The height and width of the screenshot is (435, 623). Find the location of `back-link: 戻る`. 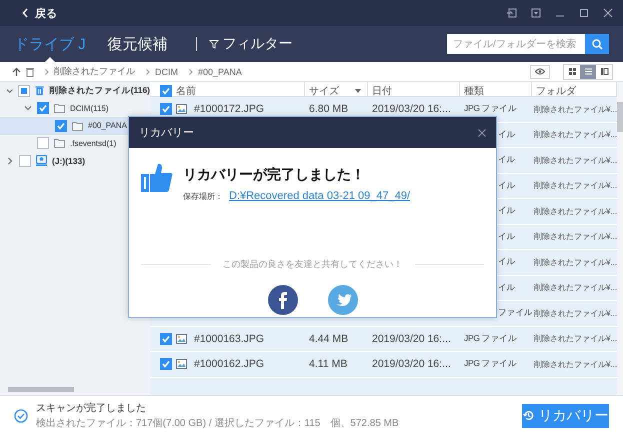

back-link: 戻る is located at coordinates (46, 13).